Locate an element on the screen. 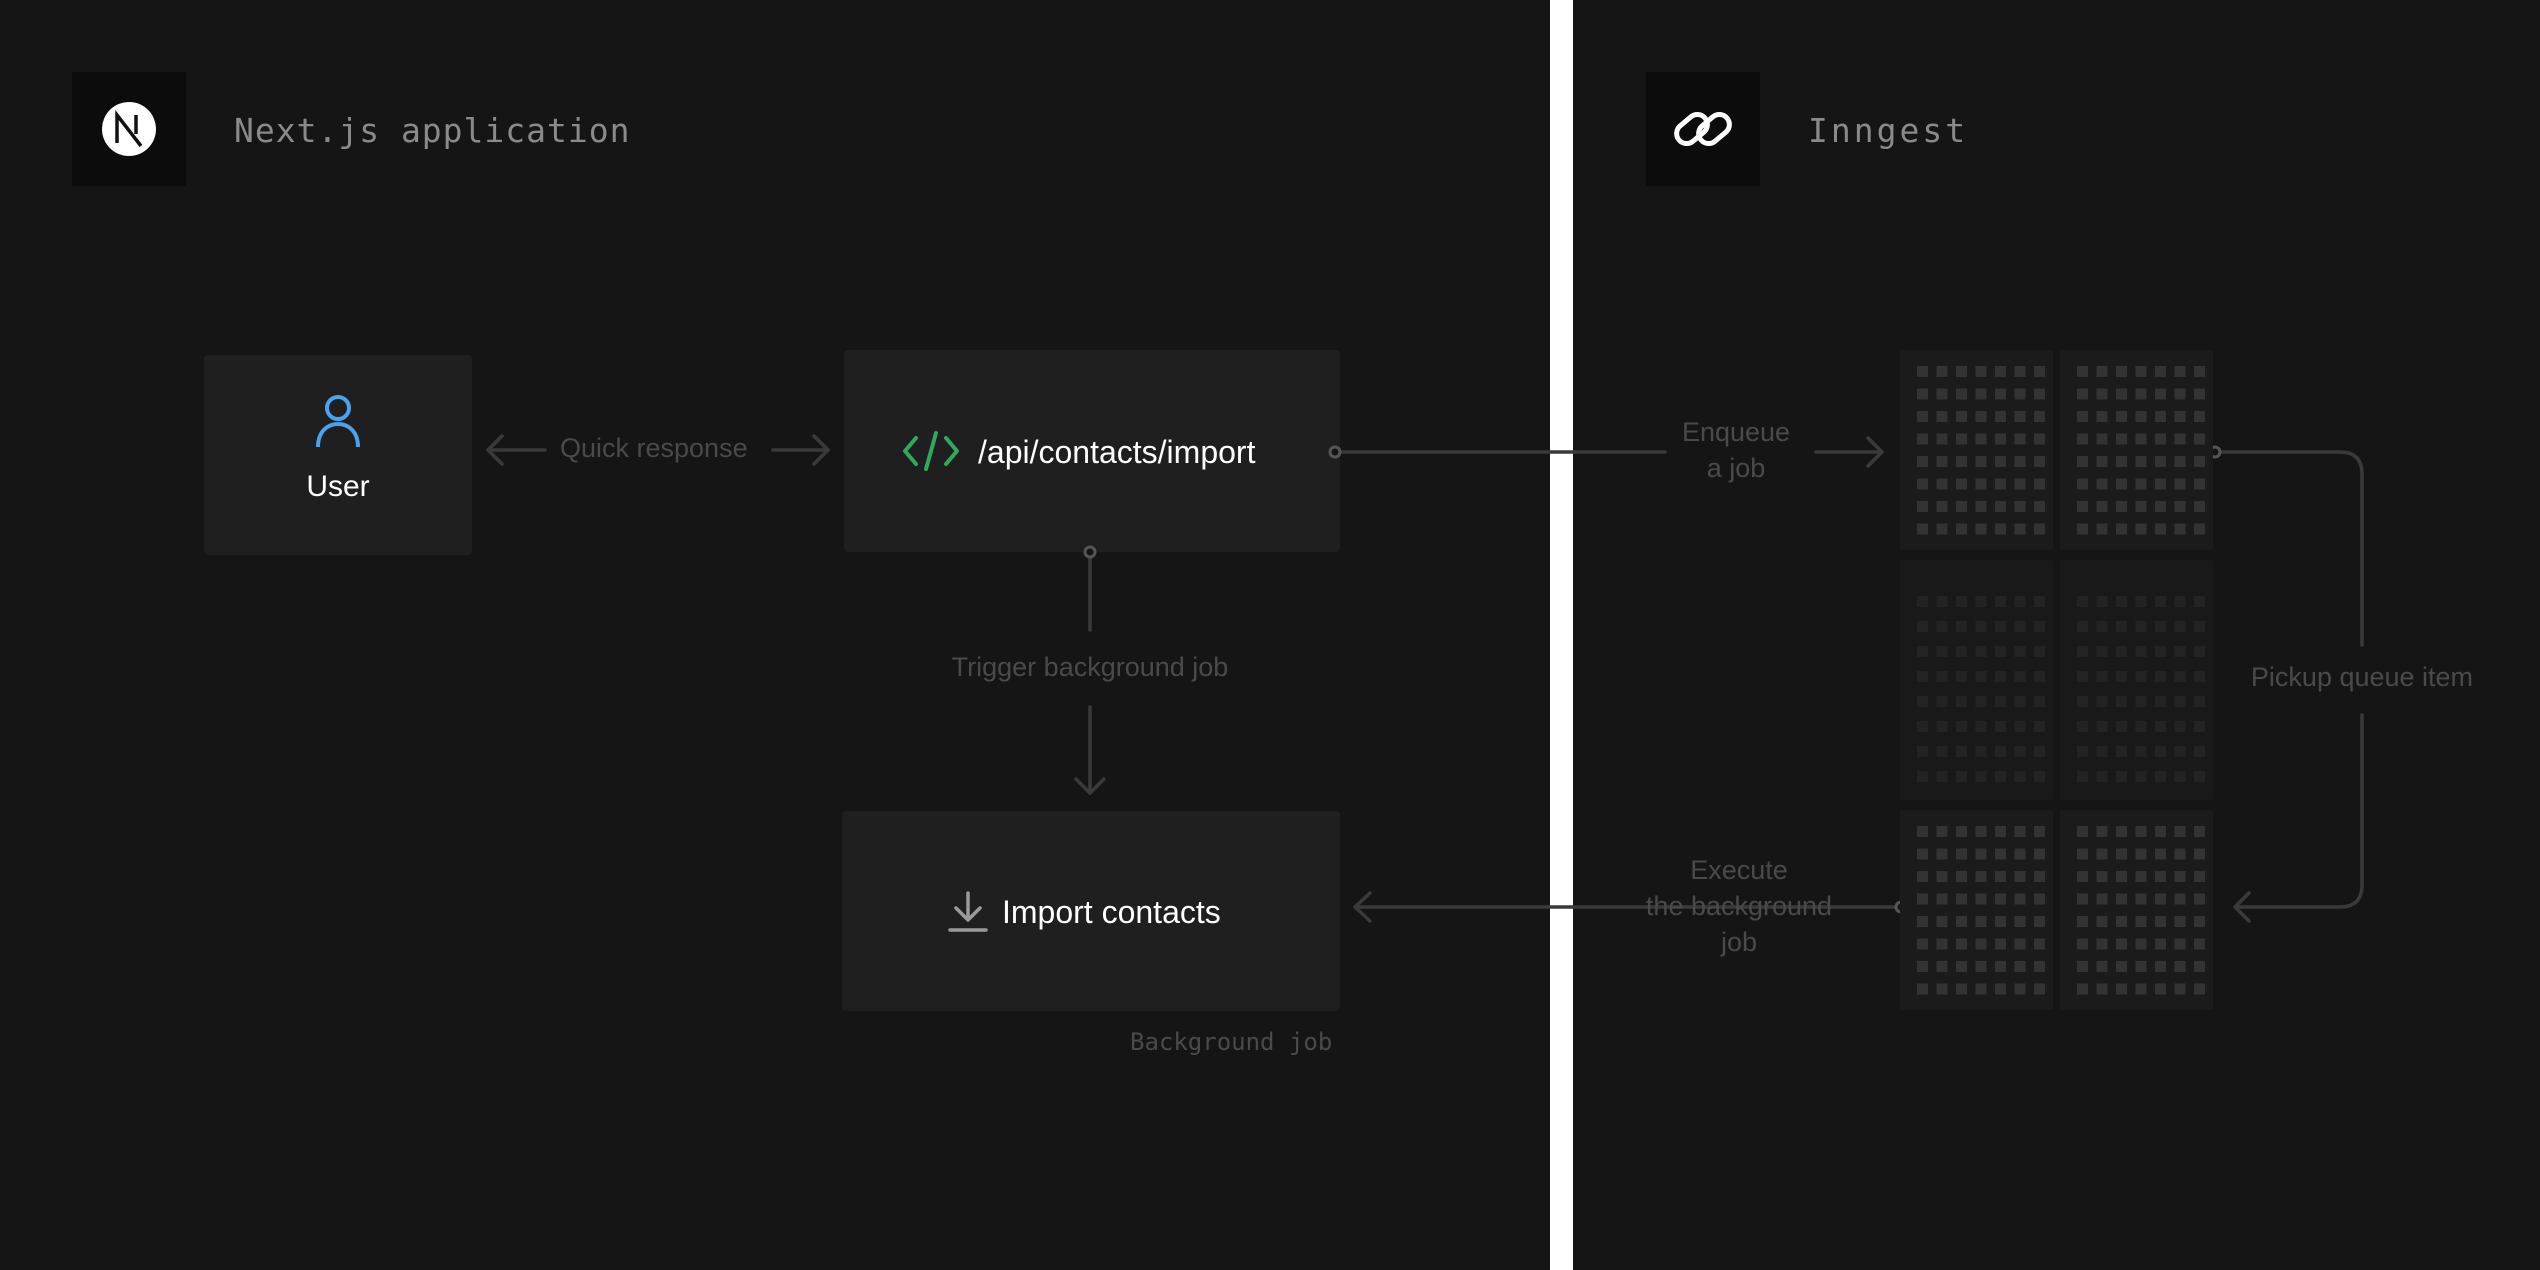 Image resolution: width=2540 pixels, height=1270 pixels. queue-panel is located at coordinates (1976, 910).